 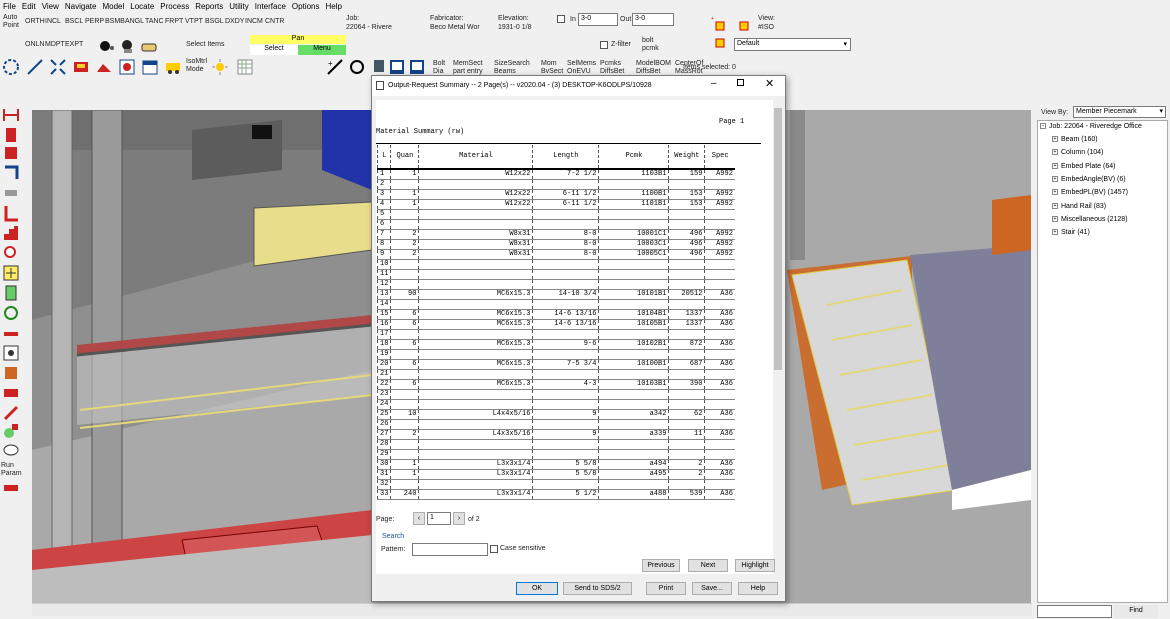 I want to click on menu-button: Menu, so click(x=322, y=50).